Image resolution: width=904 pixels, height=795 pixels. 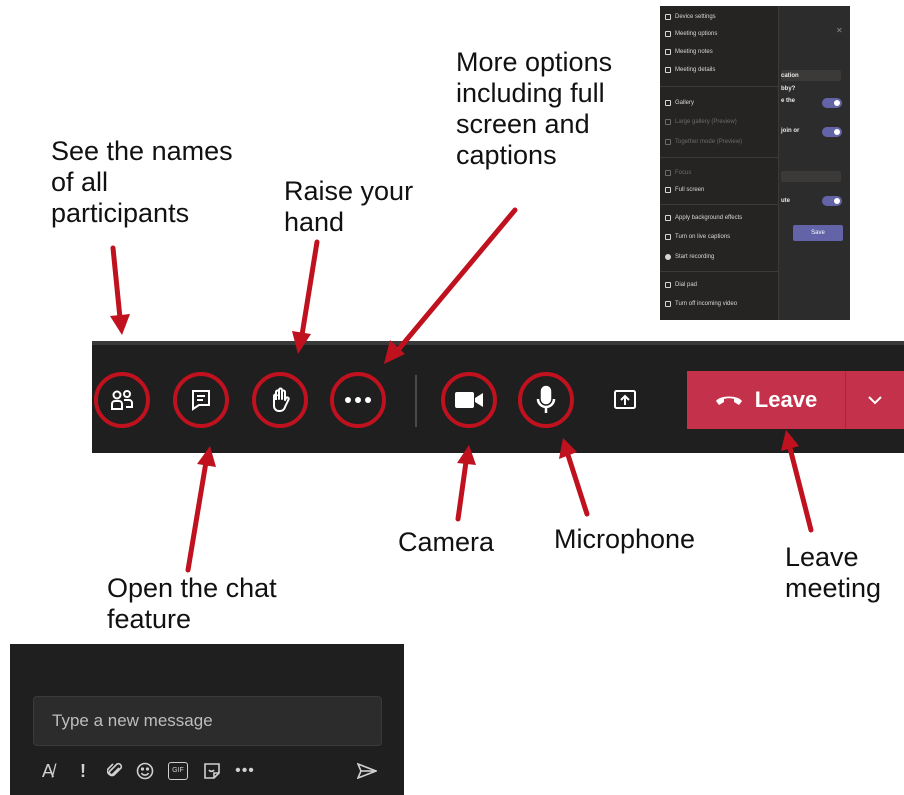 I want to click on menu-item-meeting-details: Meeting details, so click(x=690, y=70).